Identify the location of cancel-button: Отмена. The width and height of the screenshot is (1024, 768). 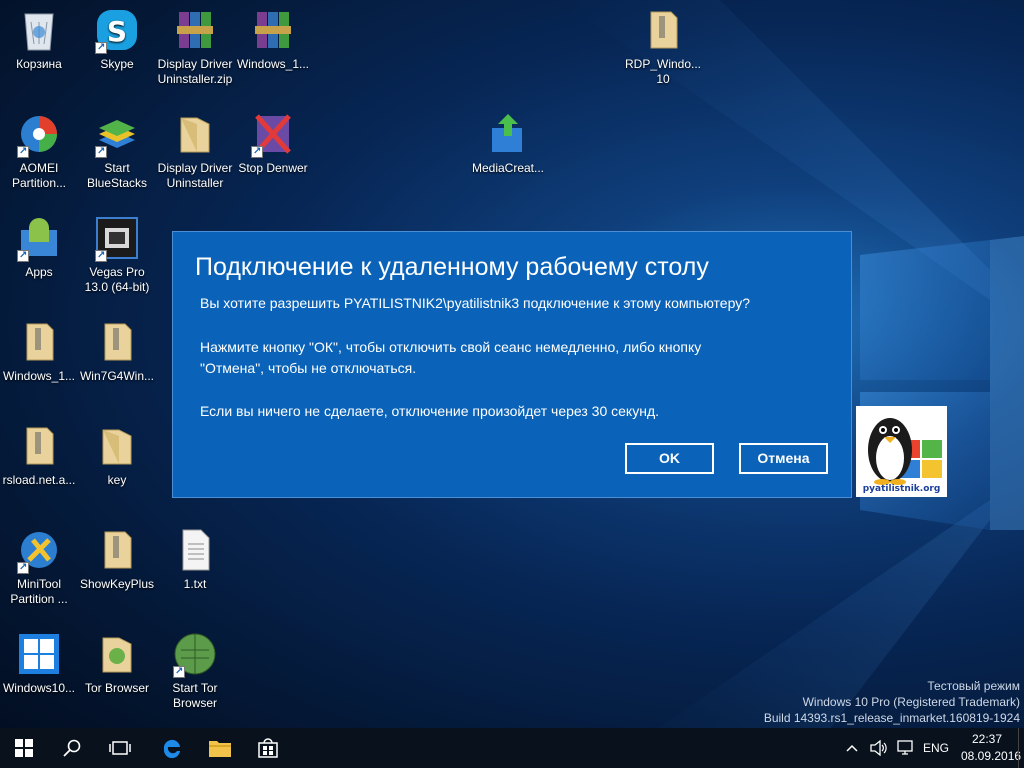
(783, 458).